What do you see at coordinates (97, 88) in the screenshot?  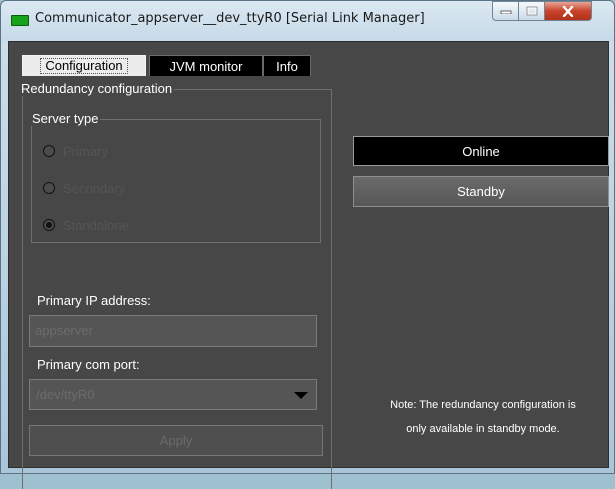 I see `redundancy-configuration-label: Redundancy configuration` at bounding box center [97, 88].